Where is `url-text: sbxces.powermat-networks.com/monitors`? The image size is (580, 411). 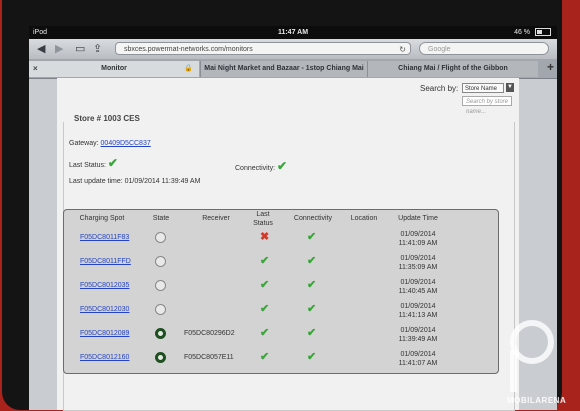 url-text: sbxces.powermat-networks.com/monitors is located at coordinates (188, 49).